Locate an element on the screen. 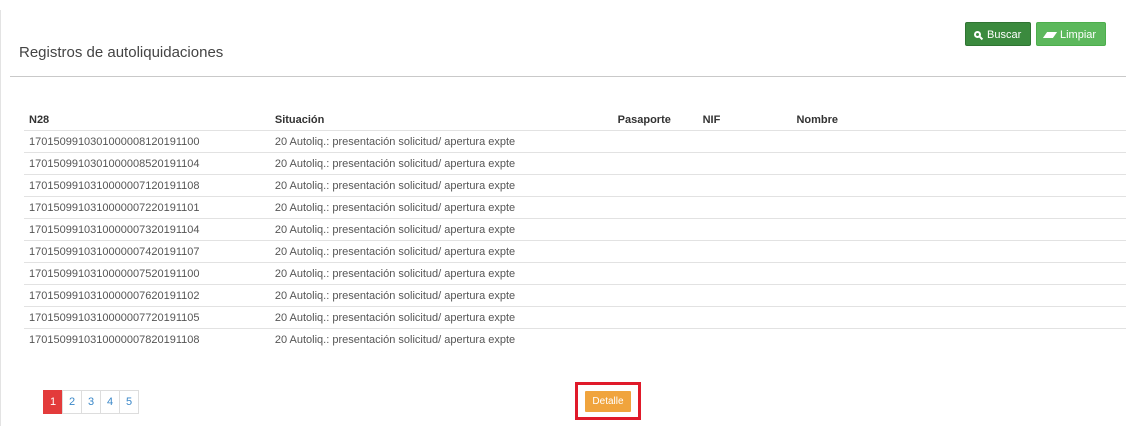 This screenshot has width=1126, height=426. table-header-row: N28 Situación Pasaporte NIF Nombre is located at coordinates (575, 120).